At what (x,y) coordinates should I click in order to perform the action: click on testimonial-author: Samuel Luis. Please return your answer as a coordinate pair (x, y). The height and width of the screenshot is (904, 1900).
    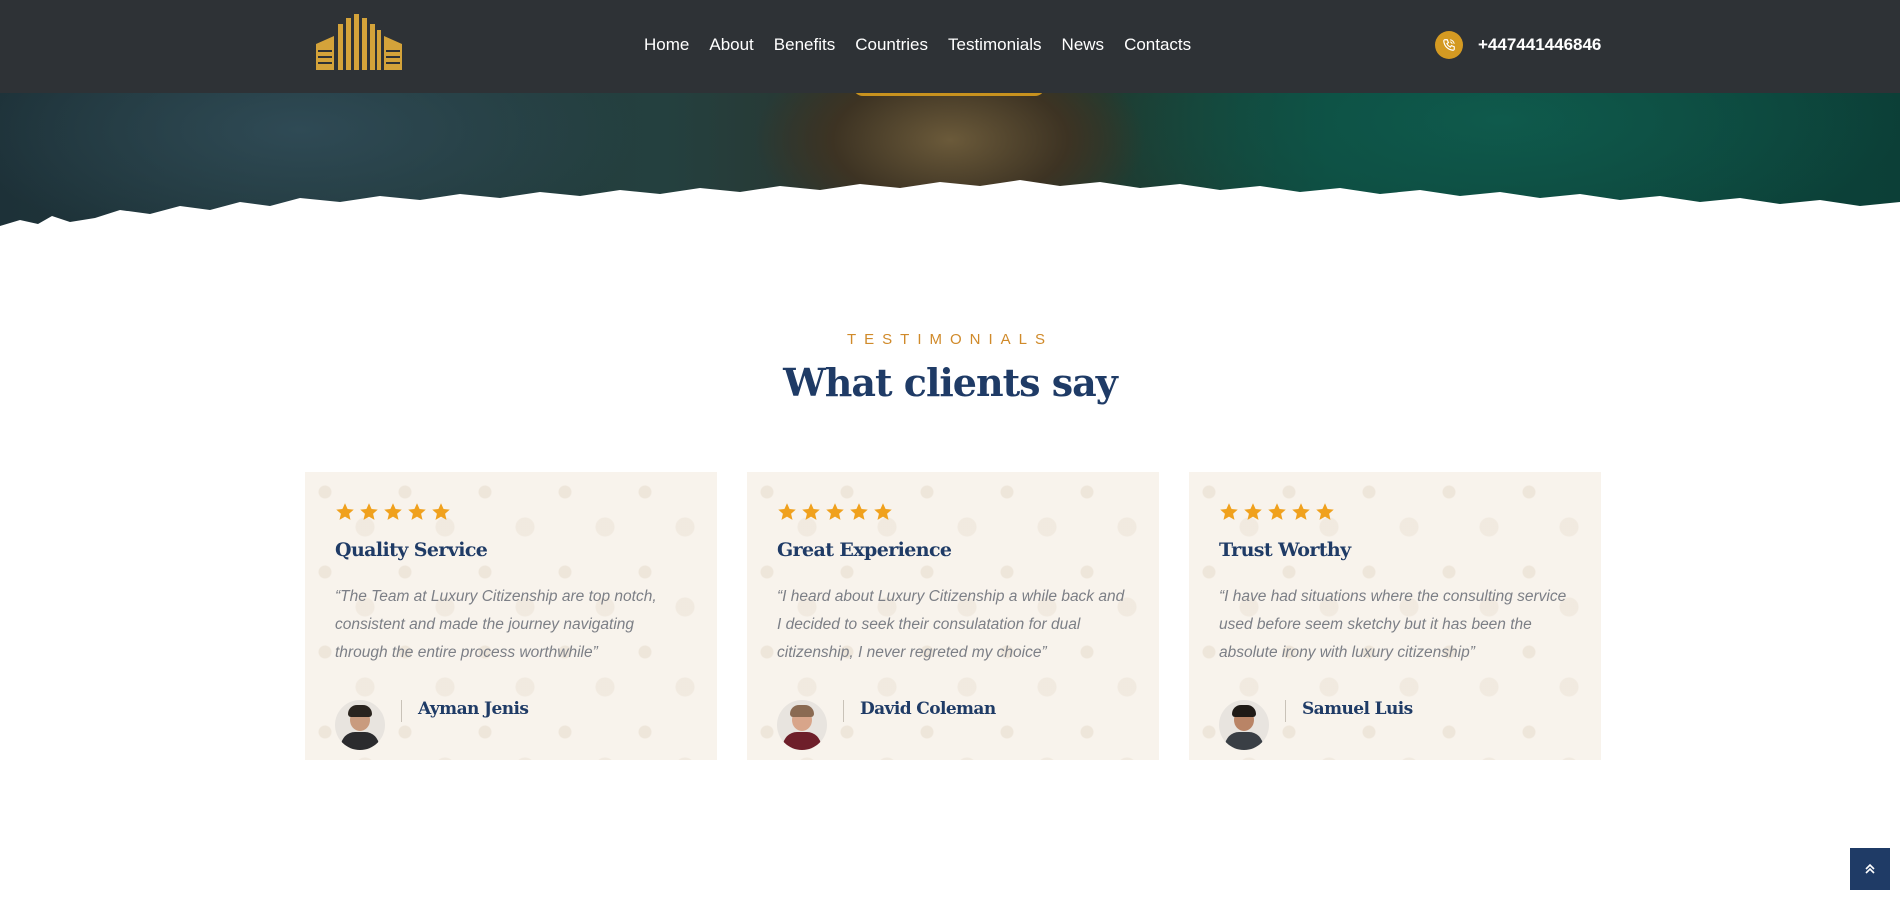
    Looking at the image, I should click on (1316, 724).